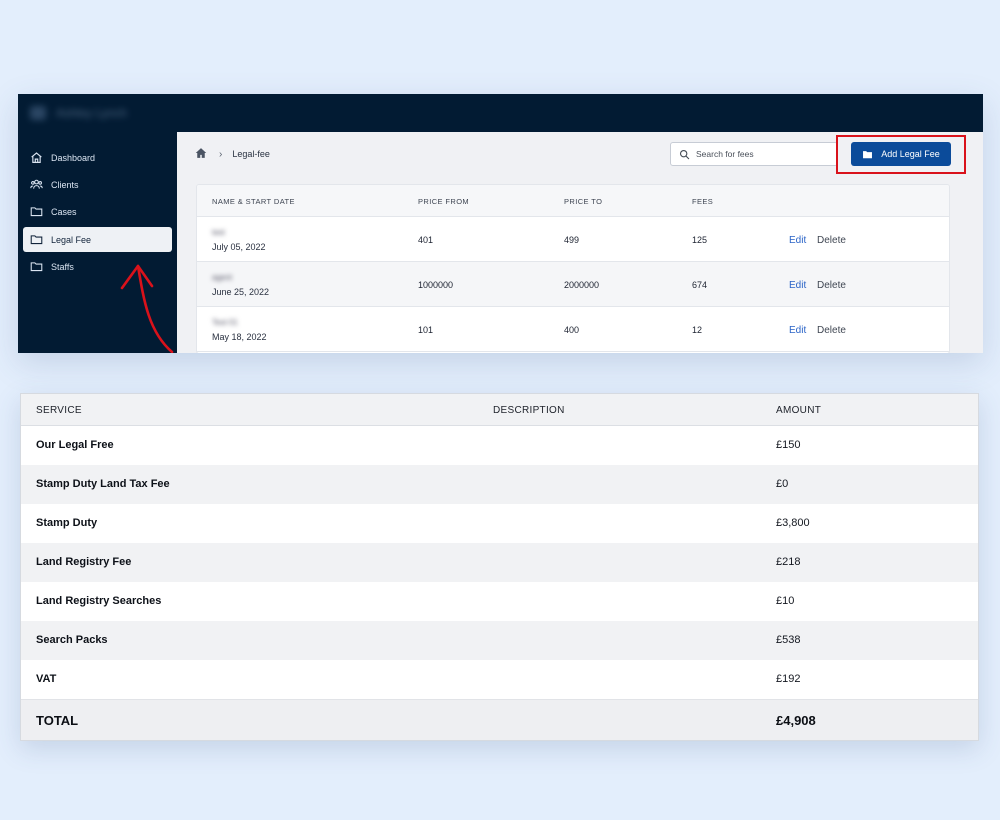  Describe the element at coordinates (91, 113) in the screenshot. I see `brand-name: Ashley Lynch` at that location.